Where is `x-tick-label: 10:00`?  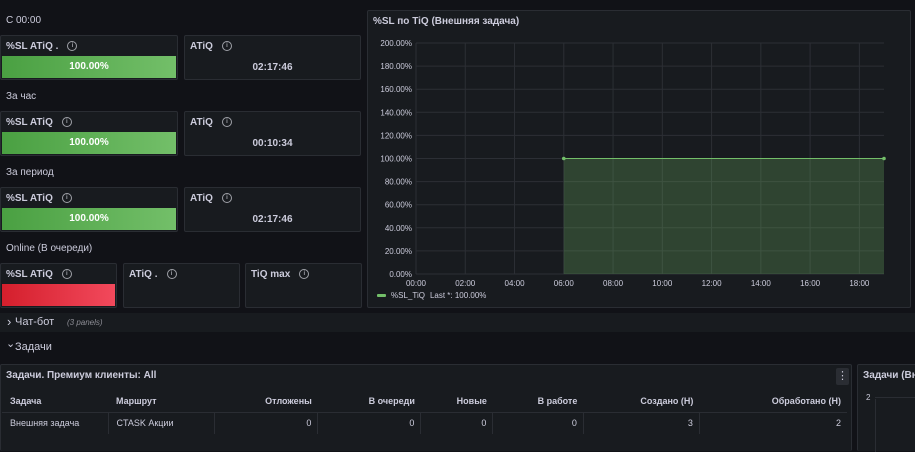
x-tick-label: 10:00 is located at coordinates (662, 283).